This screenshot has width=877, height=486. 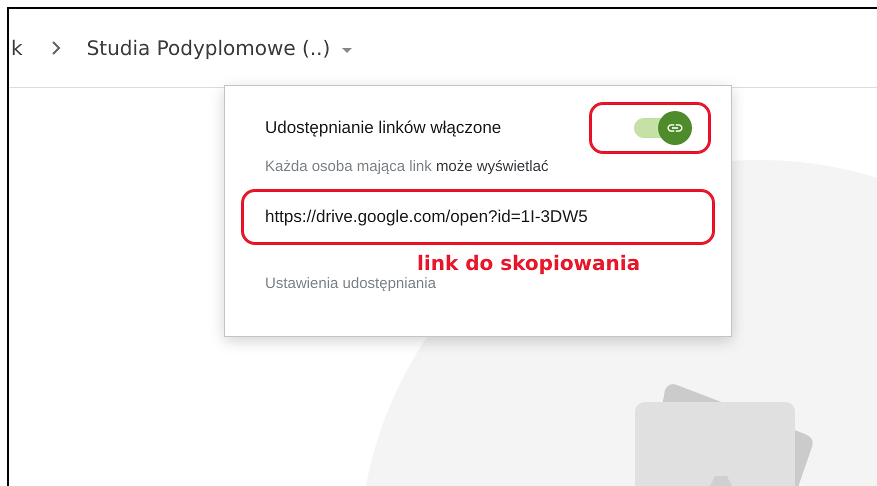 I want to click on breadcrumb-item: Studia Podyplomowe (..), so click(x=208, y=48).